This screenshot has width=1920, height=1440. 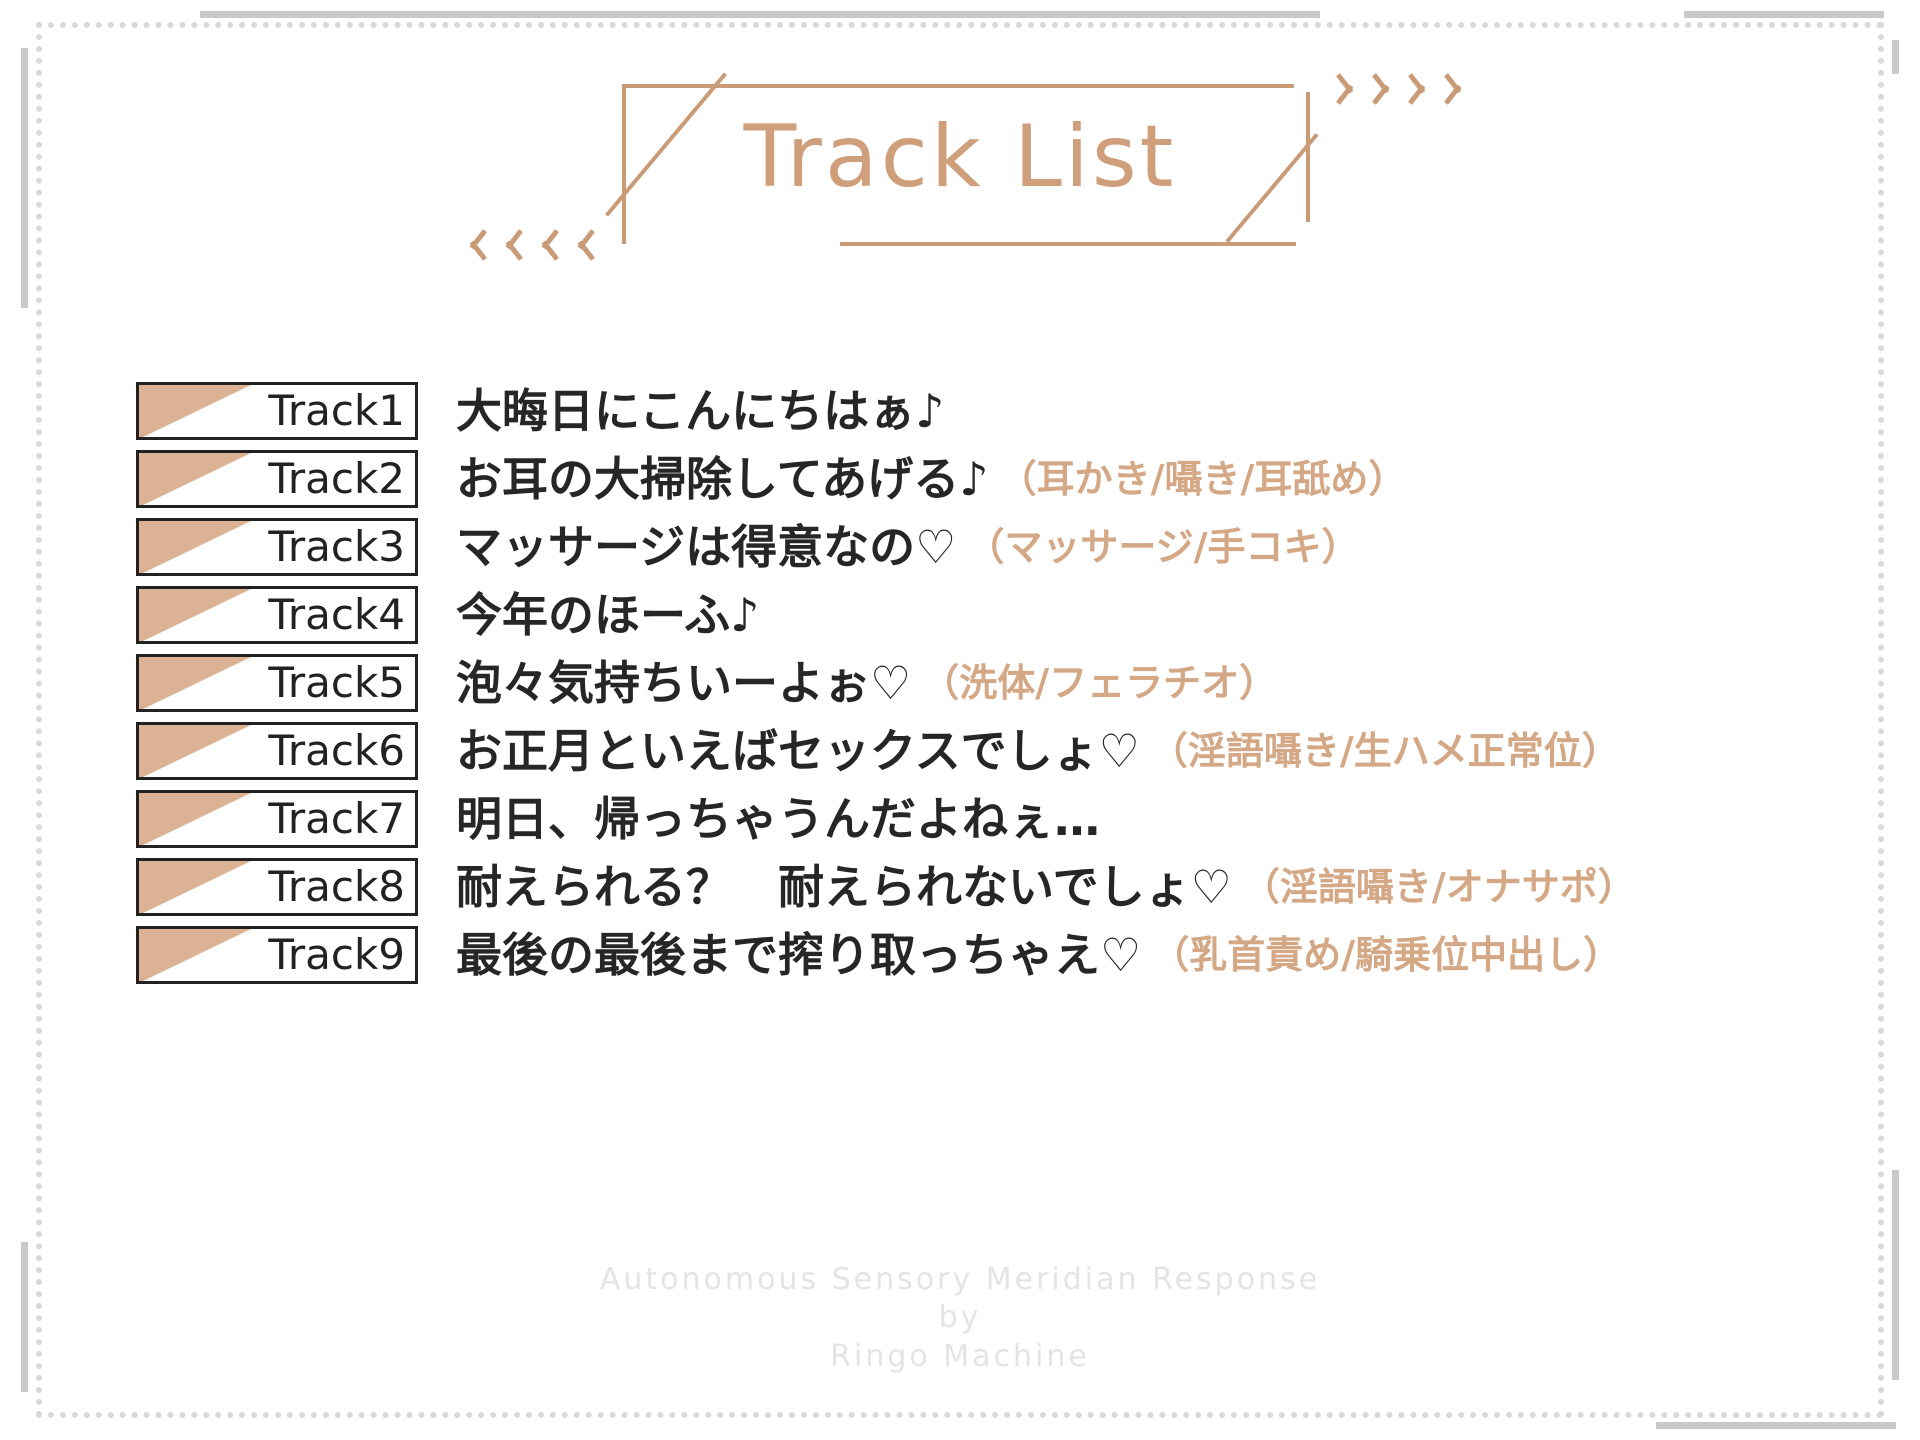 What do you see at coordinates (998, 411) in the screenshot?
I see `track-row: Track1 大晦日にこんにちはぁ♪` at bounding box center [998, 411].